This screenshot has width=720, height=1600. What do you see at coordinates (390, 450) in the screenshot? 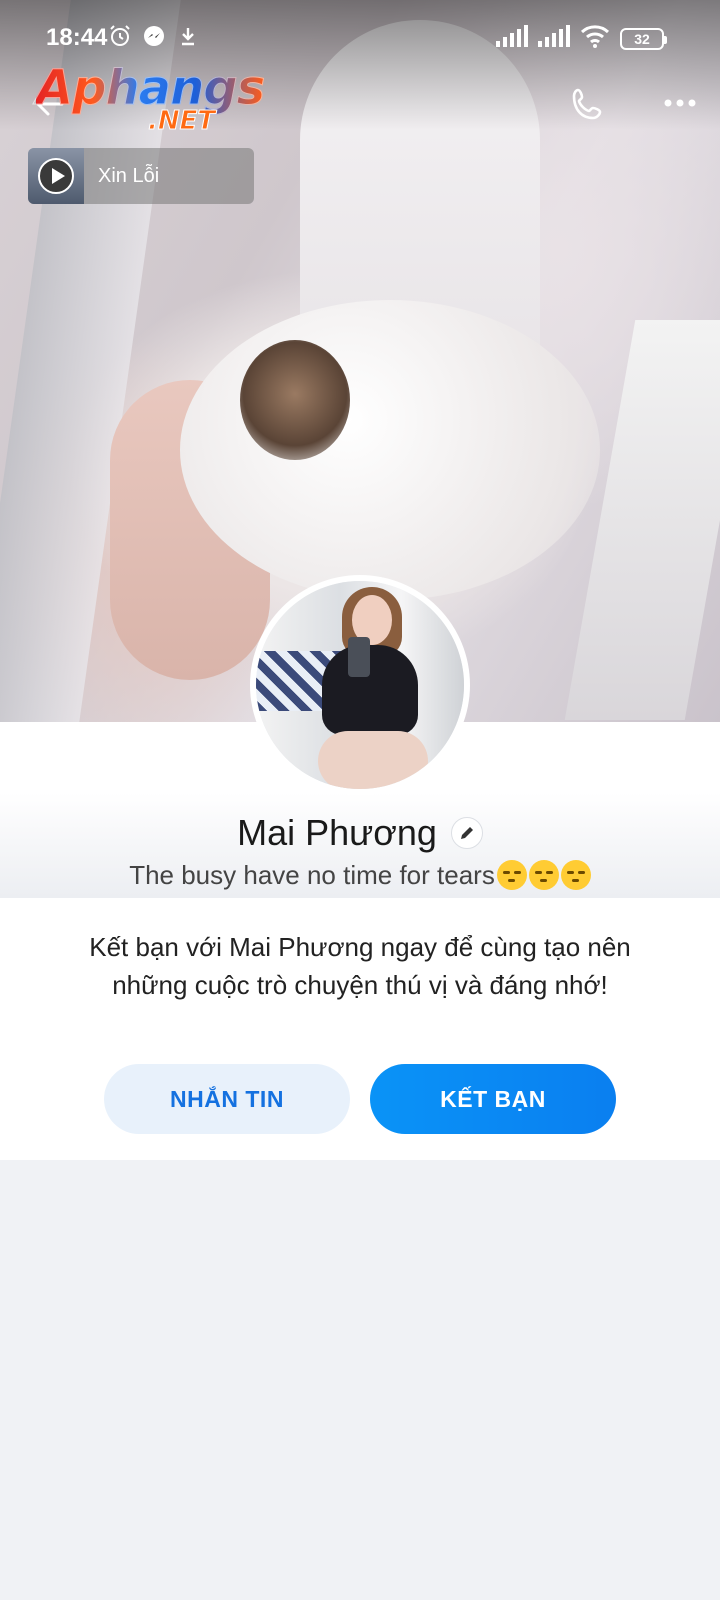
I see `cover-dog` at bounding box center [390, 450].